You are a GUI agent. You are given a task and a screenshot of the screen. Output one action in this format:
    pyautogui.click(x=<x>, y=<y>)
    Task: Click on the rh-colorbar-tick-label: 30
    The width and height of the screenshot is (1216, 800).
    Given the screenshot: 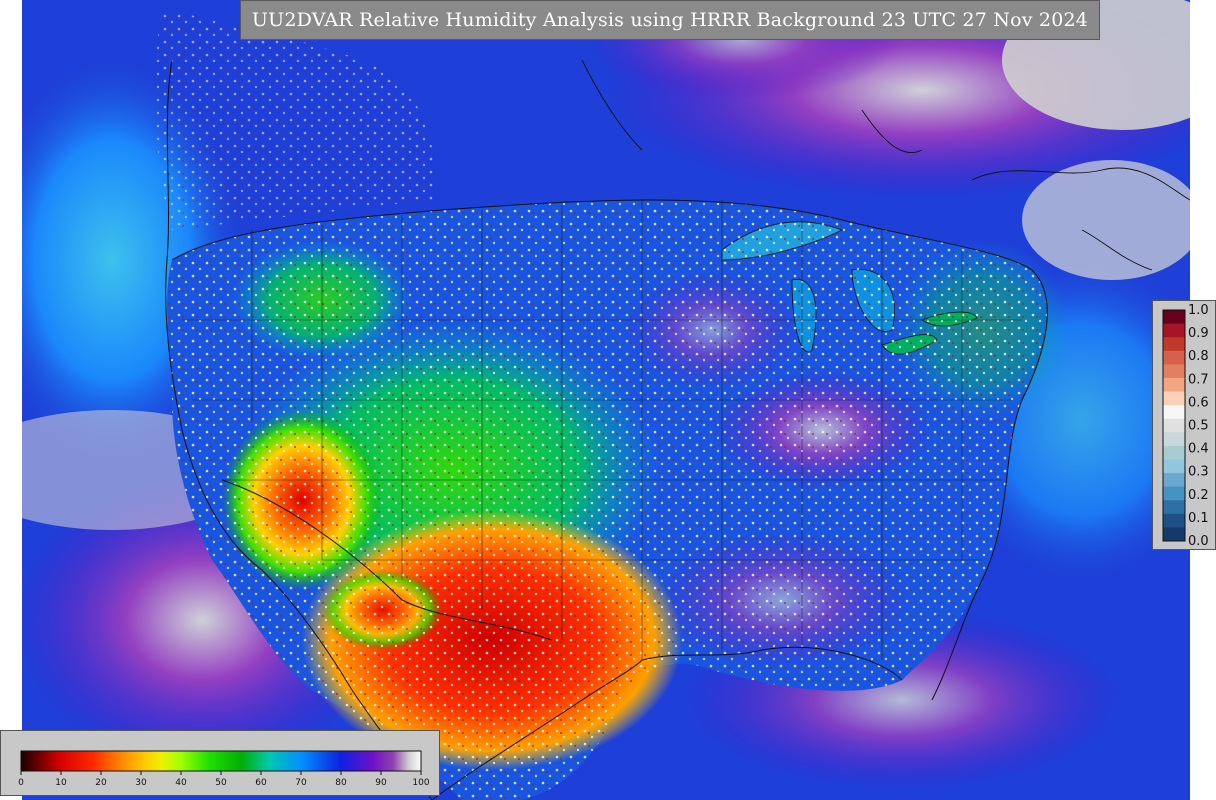 What is the action you would take?
    pyautogui.click(x=141, y=783)
    